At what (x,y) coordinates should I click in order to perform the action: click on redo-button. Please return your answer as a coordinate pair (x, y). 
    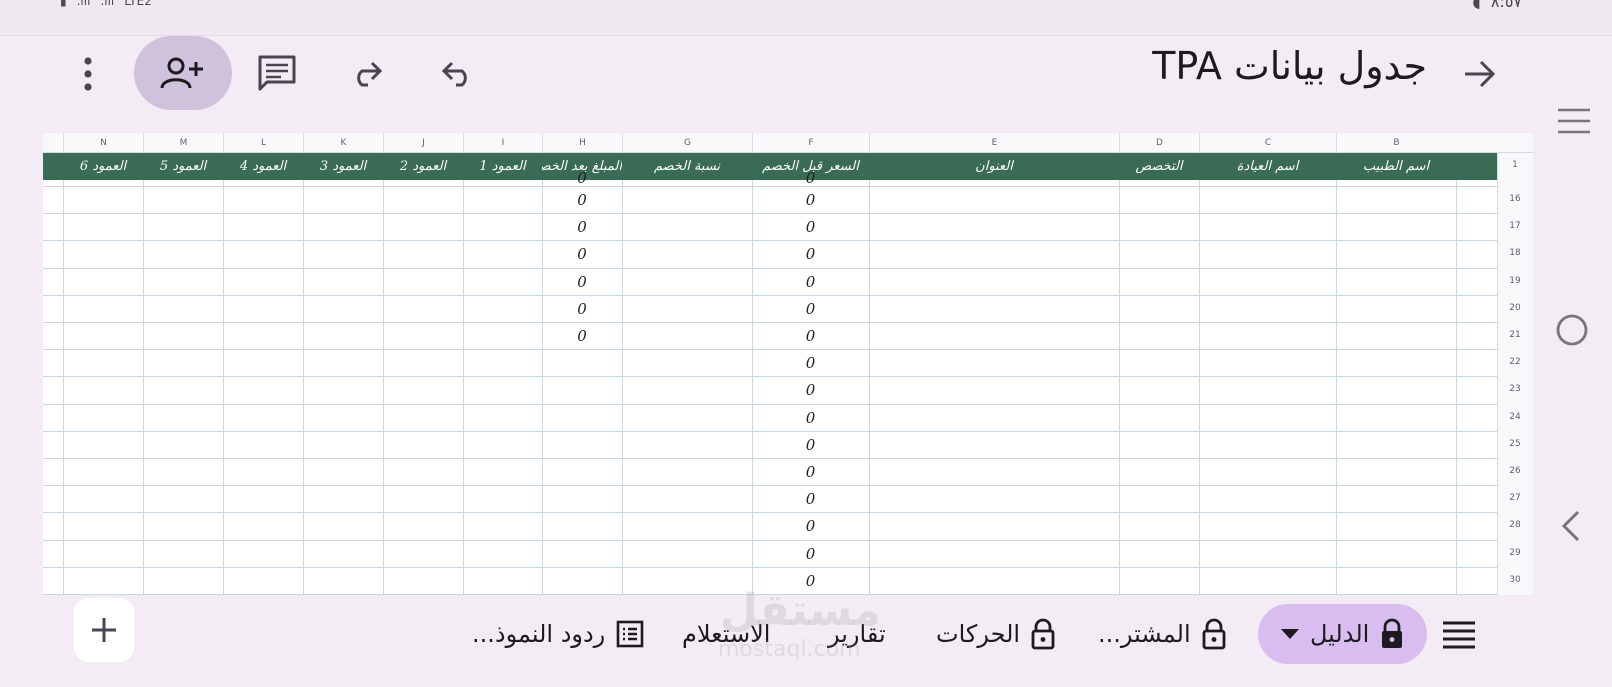
    Looking at the image, I should click on (367, 73).